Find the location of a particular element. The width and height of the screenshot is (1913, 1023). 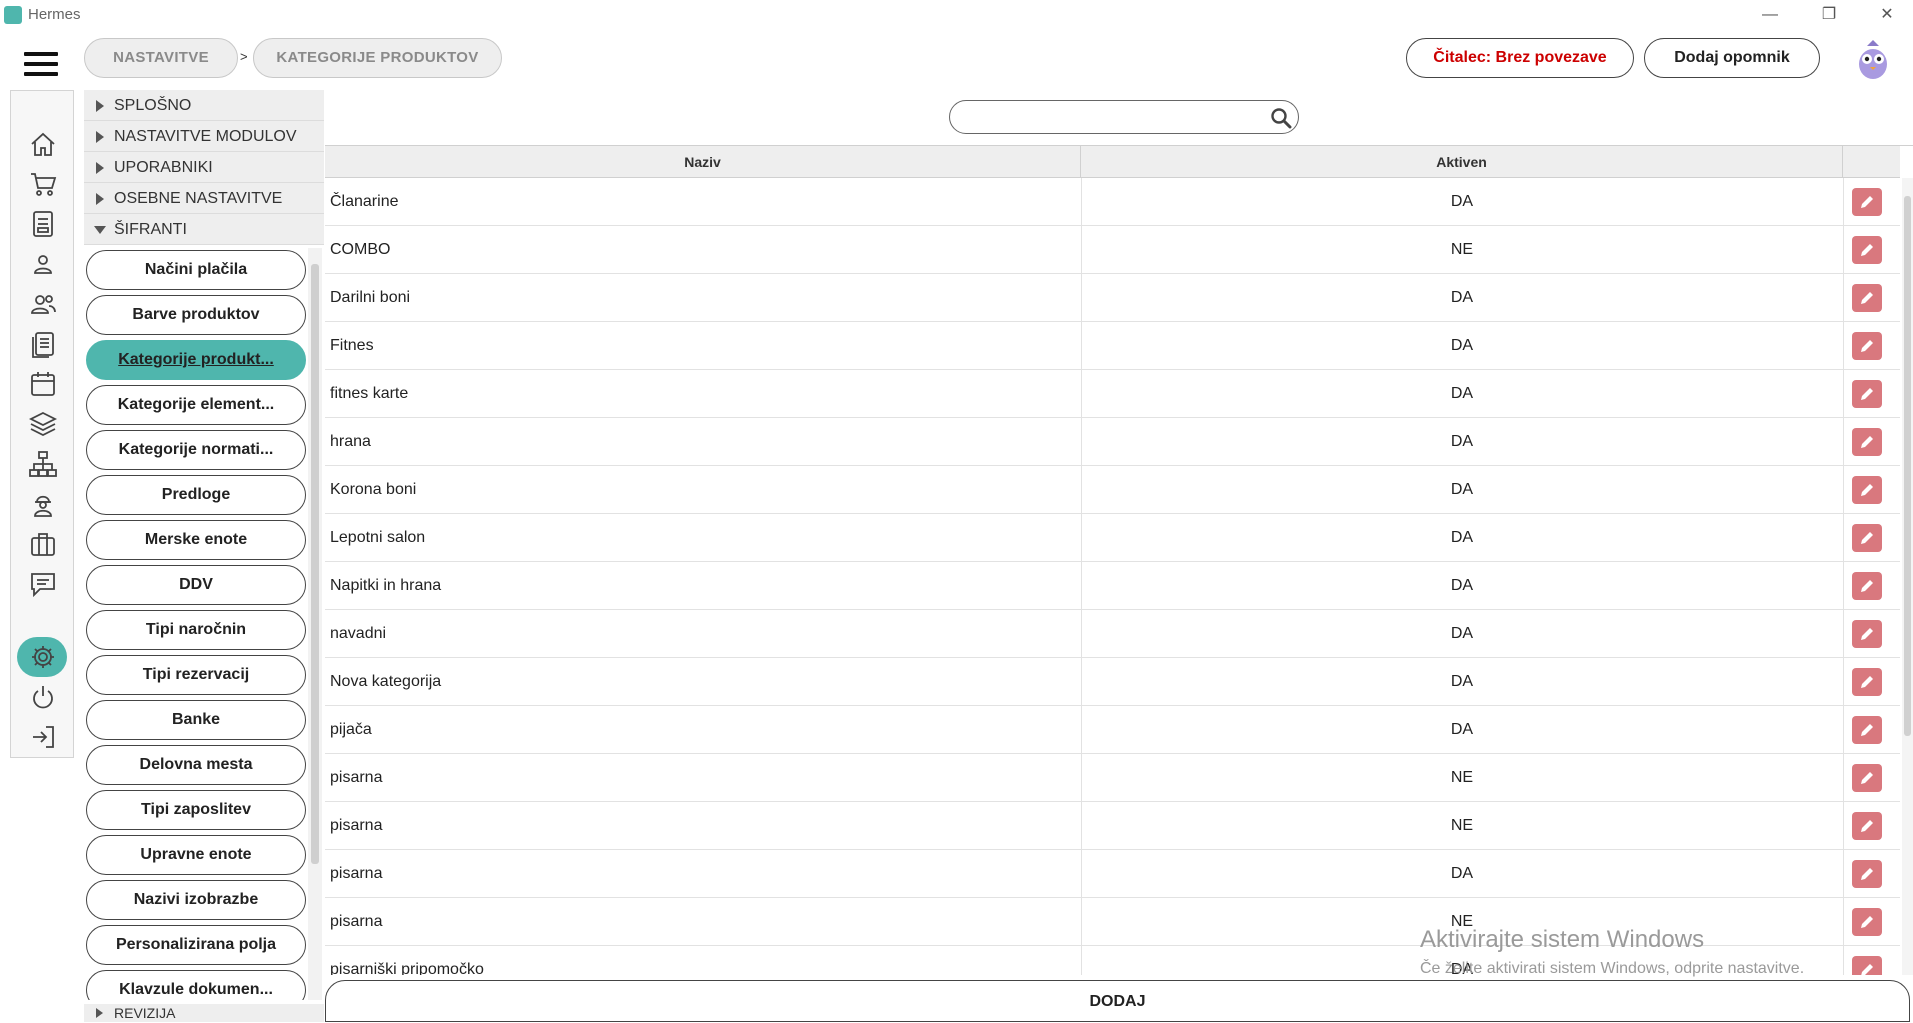

table-row: Napitki in hrana DA is located at coordinates (1112, 586).